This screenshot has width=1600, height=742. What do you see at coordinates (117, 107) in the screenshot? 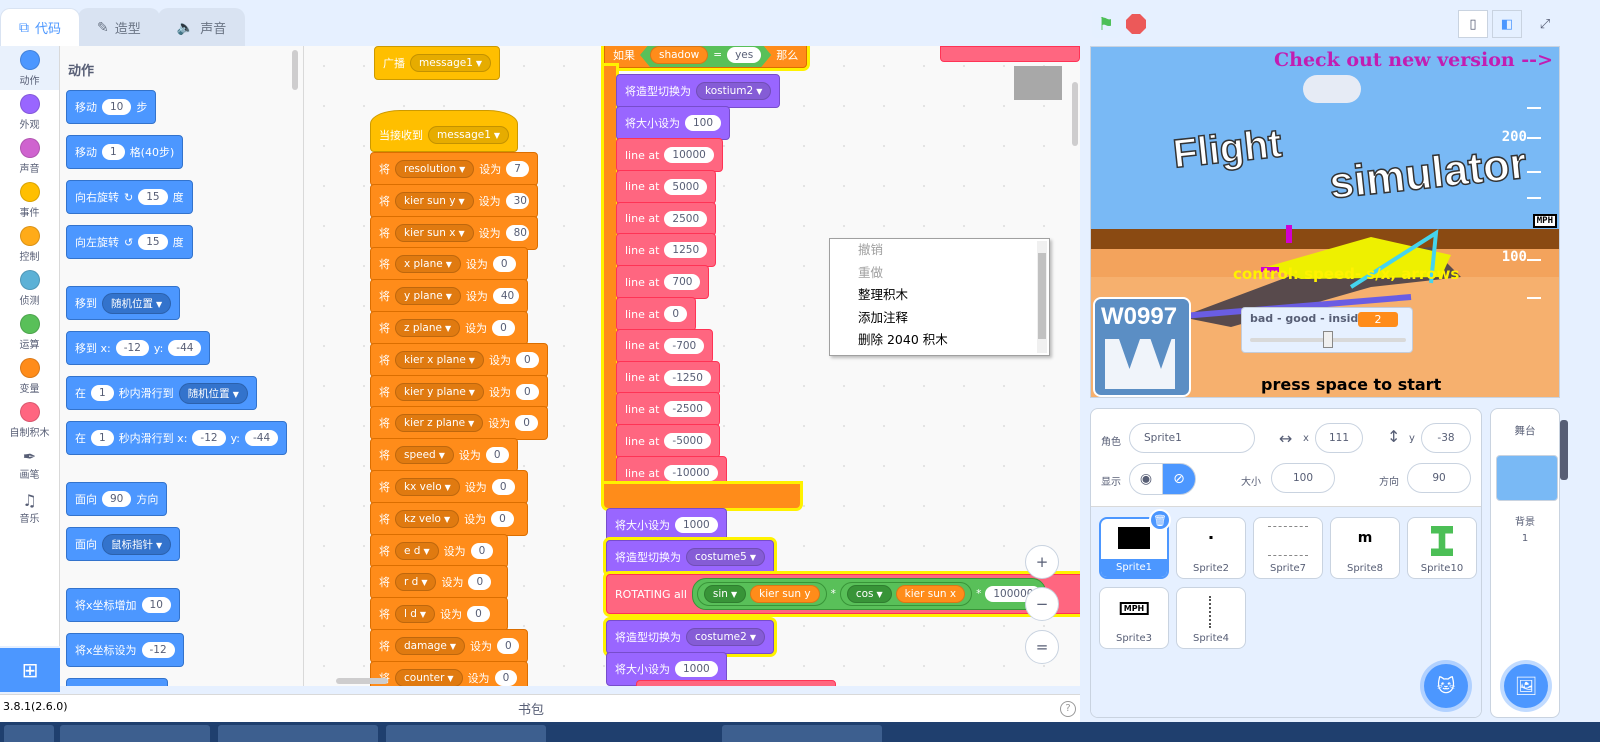
I see `block-input: 10` at bounding box center [117, 107].